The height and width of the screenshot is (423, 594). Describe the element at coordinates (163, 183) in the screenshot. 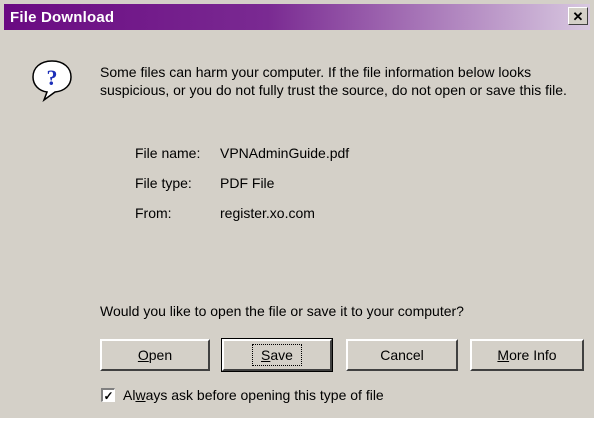

I see `file-type-label: File type:` at that location.